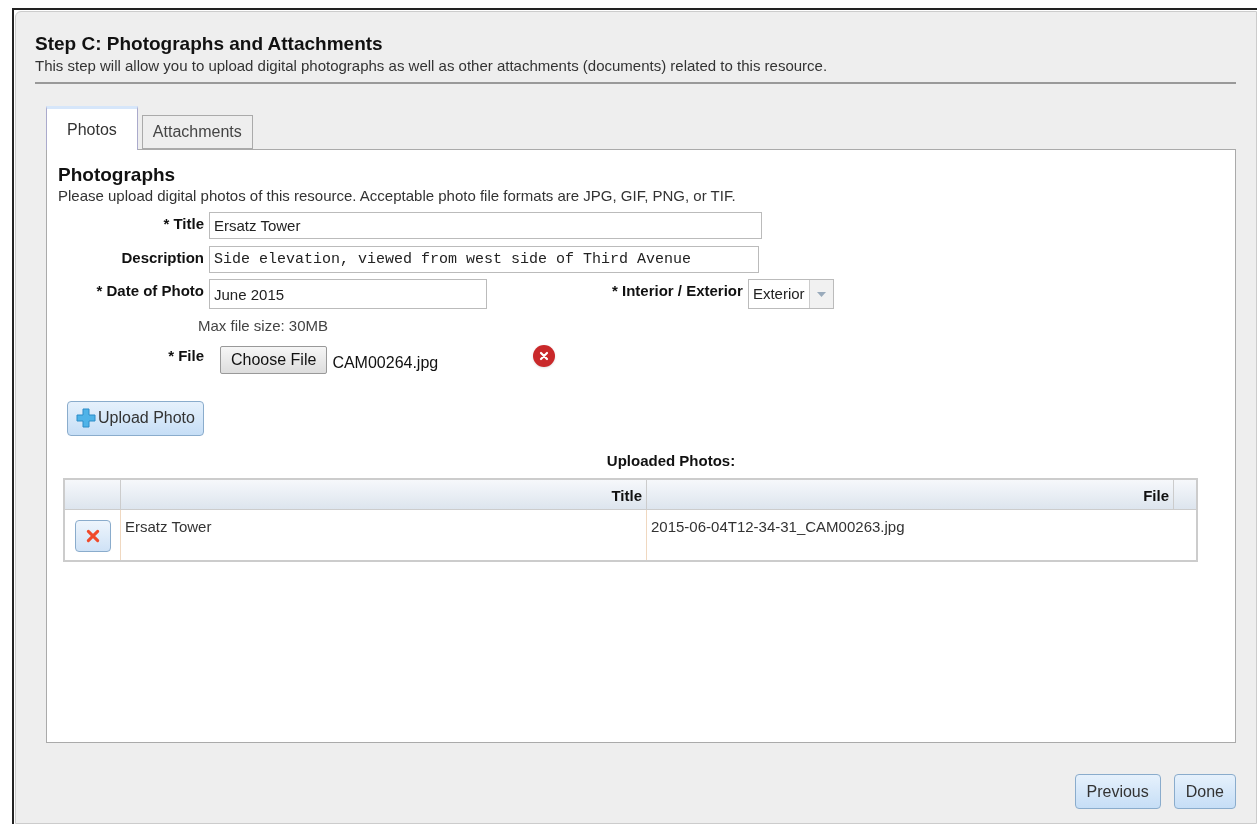 The image size is (1257, 824). Describe the element at coordinates (86, 418) in the screenshot. I see `plus-icon` at that location.